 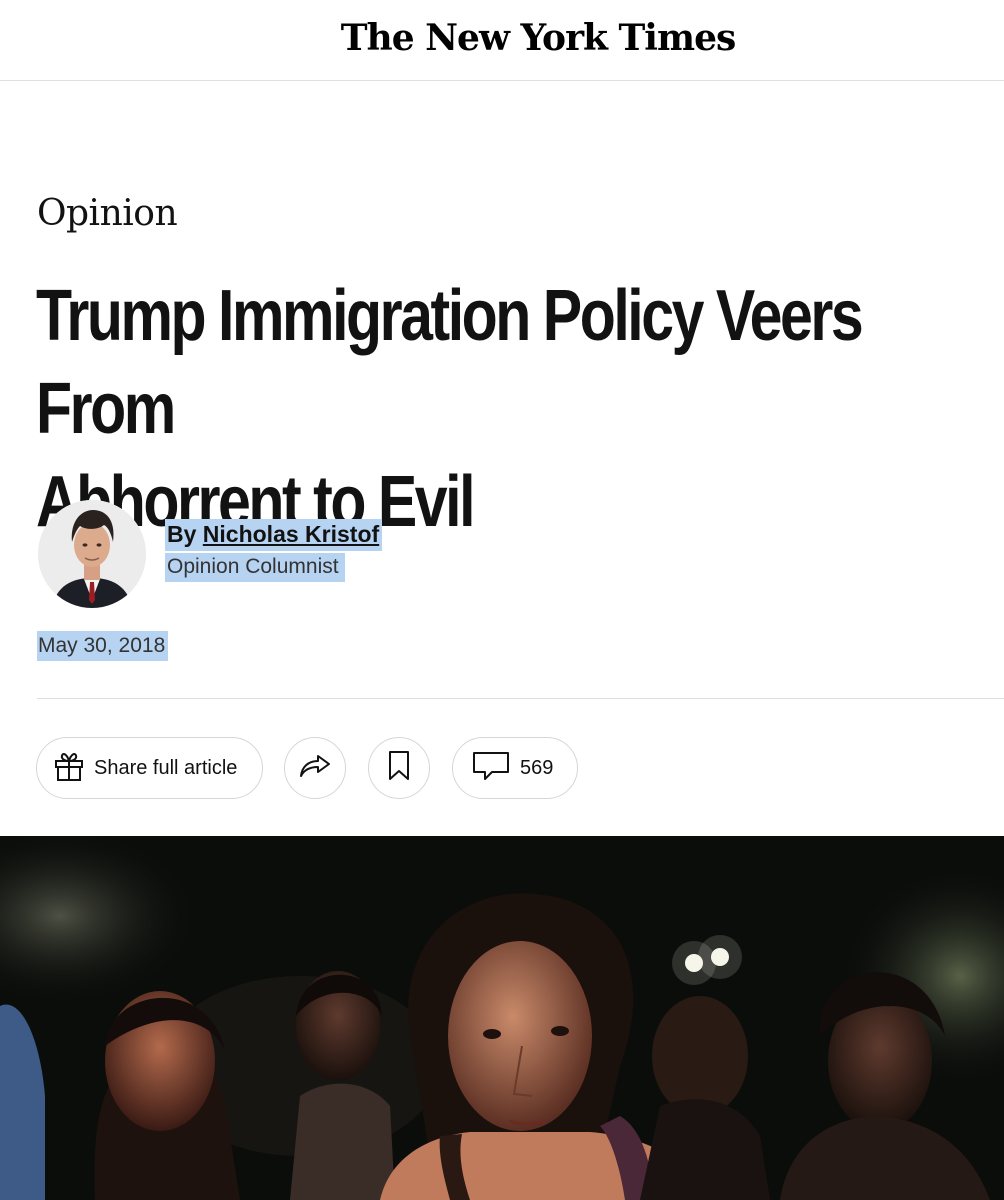 I want to click on byline-text: By Nicholas Kristof, so click(x=274, y=535).